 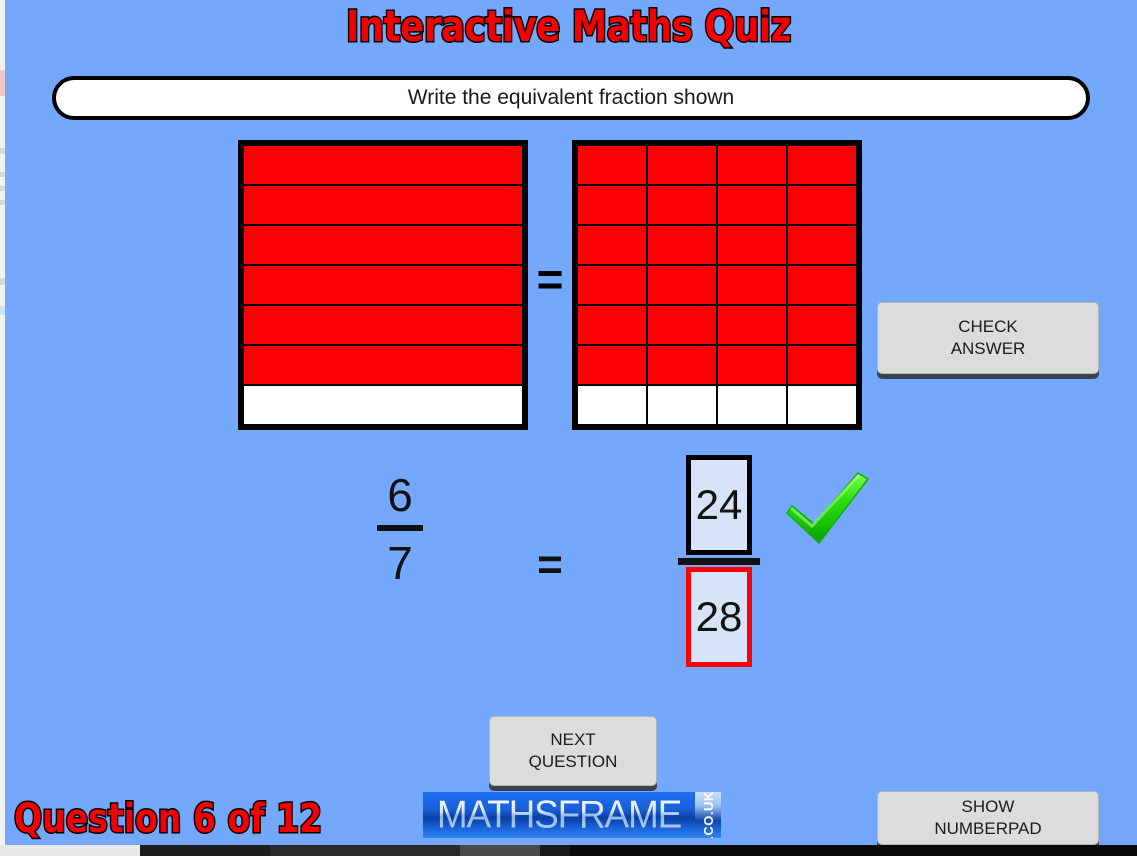 What do you see at coordinates (988, 348) in the screenshot?
I see `check-answer-label-line2: ANSWER` at bounding box center [988, 348].